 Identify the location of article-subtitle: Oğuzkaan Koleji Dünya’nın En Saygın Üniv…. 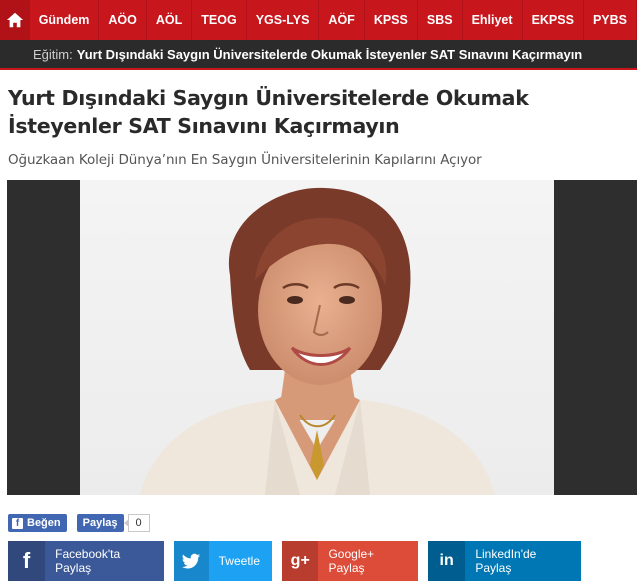
(245, 160).